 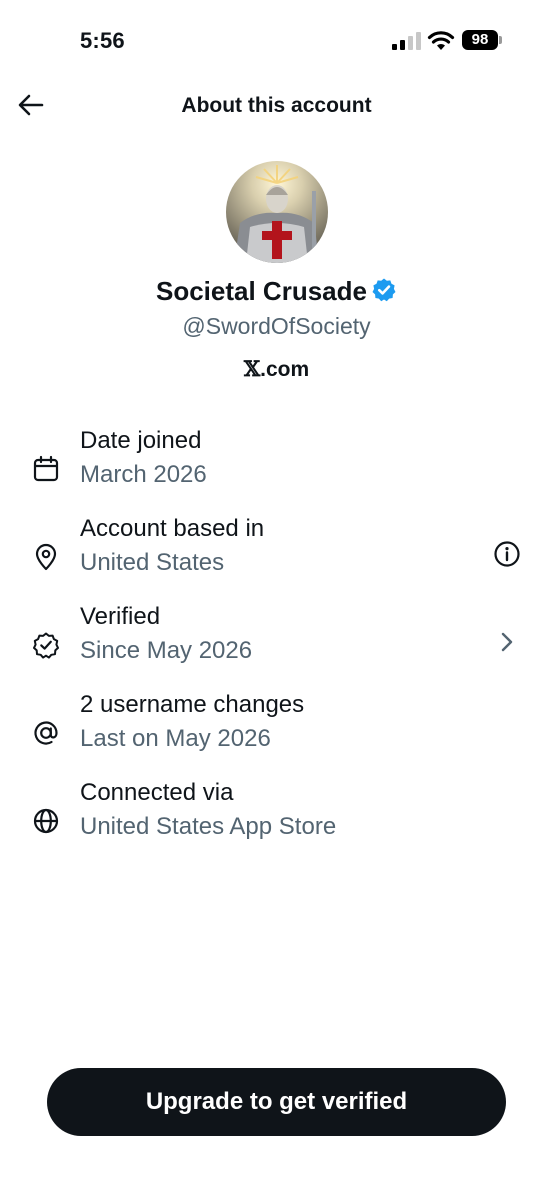 I want to click on status-bar: 5:56 98, so click(x=276, y=40).